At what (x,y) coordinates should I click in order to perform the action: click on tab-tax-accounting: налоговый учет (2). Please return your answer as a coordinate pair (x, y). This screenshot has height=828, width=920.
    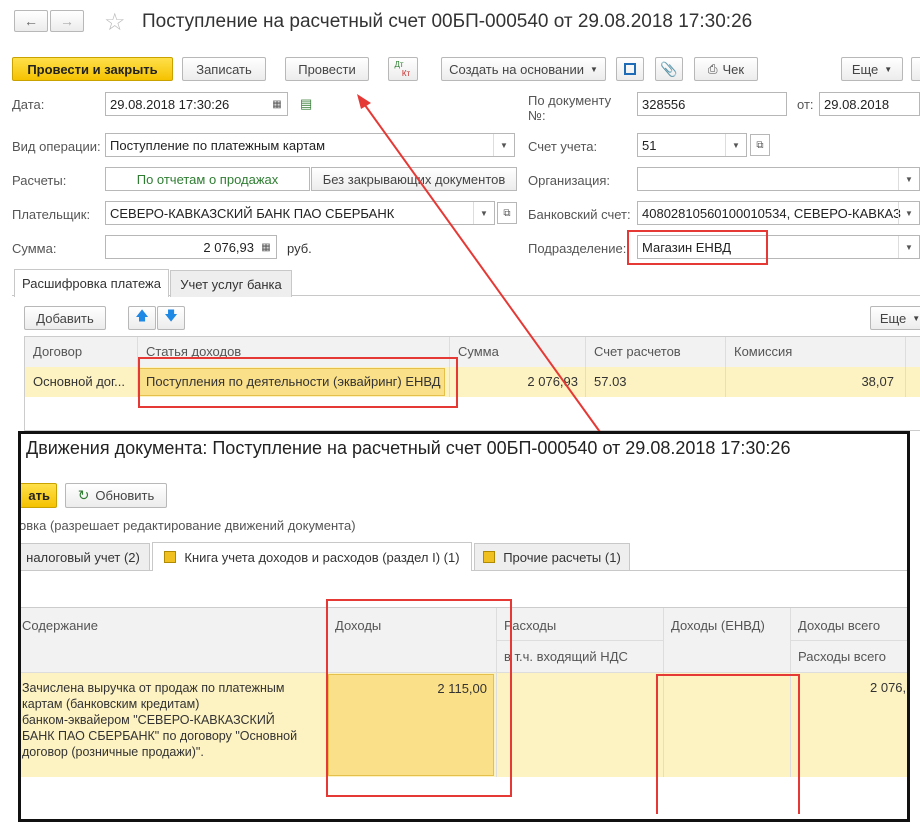
    Looking at the image, I should click on (85, 556).